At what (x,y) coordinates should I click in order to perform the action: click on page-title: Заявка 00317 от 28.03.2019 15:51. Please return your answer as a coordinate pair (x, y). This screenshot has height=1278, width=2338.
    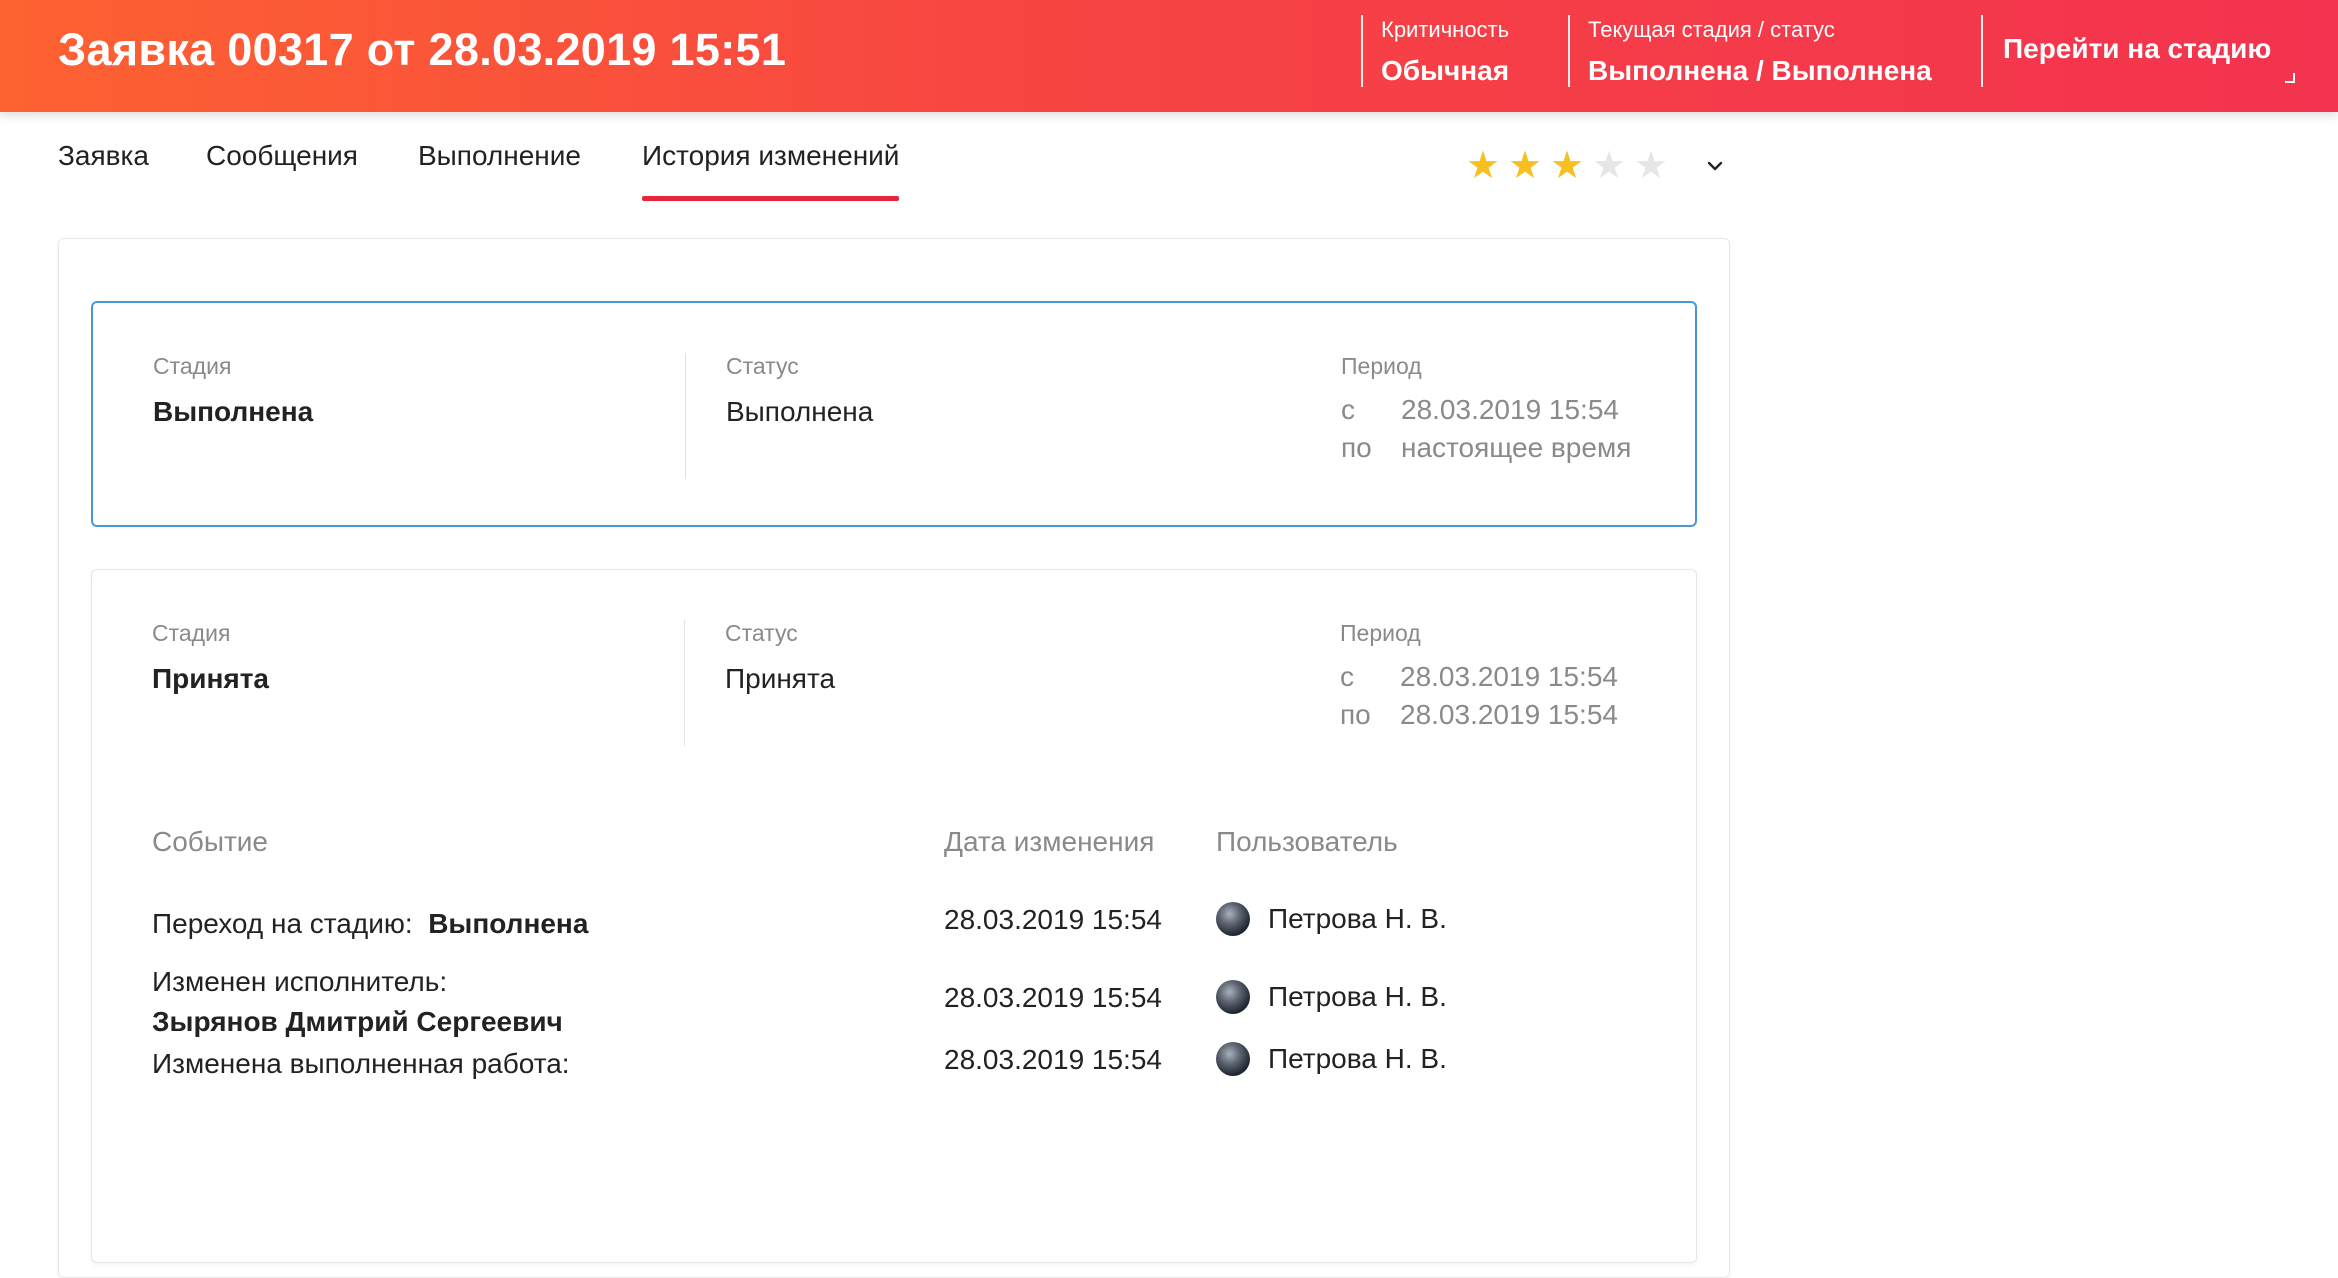
    Looking at the image, I should click on (422, 49).